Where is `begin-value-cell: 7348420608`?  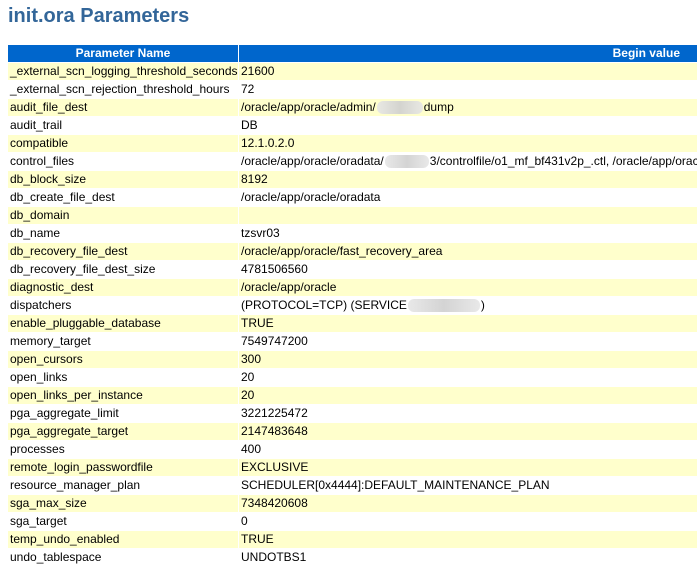 begin-value-cell: 7348420608 is located at coordinates (468, 503).